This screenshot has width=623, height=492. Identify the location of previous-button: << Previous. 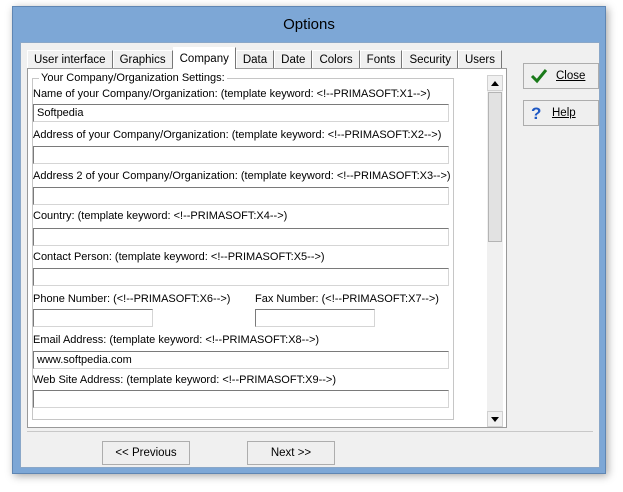
(146, 453).